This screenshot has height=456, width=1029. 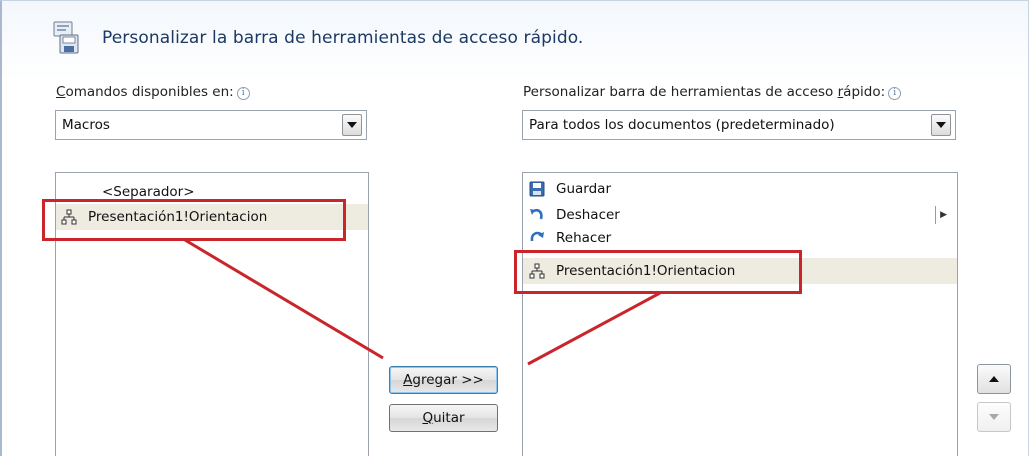 What do you see at coordinates (443, 380) in the screenshot?
I see `add-button: Agregar >>` at bounding box center [443, 380].